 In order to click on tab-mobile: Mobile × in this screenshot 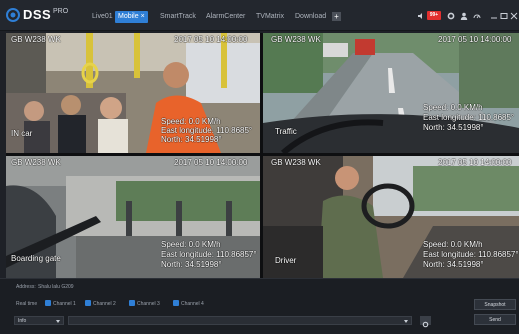, I will do `click(131, 17)`.